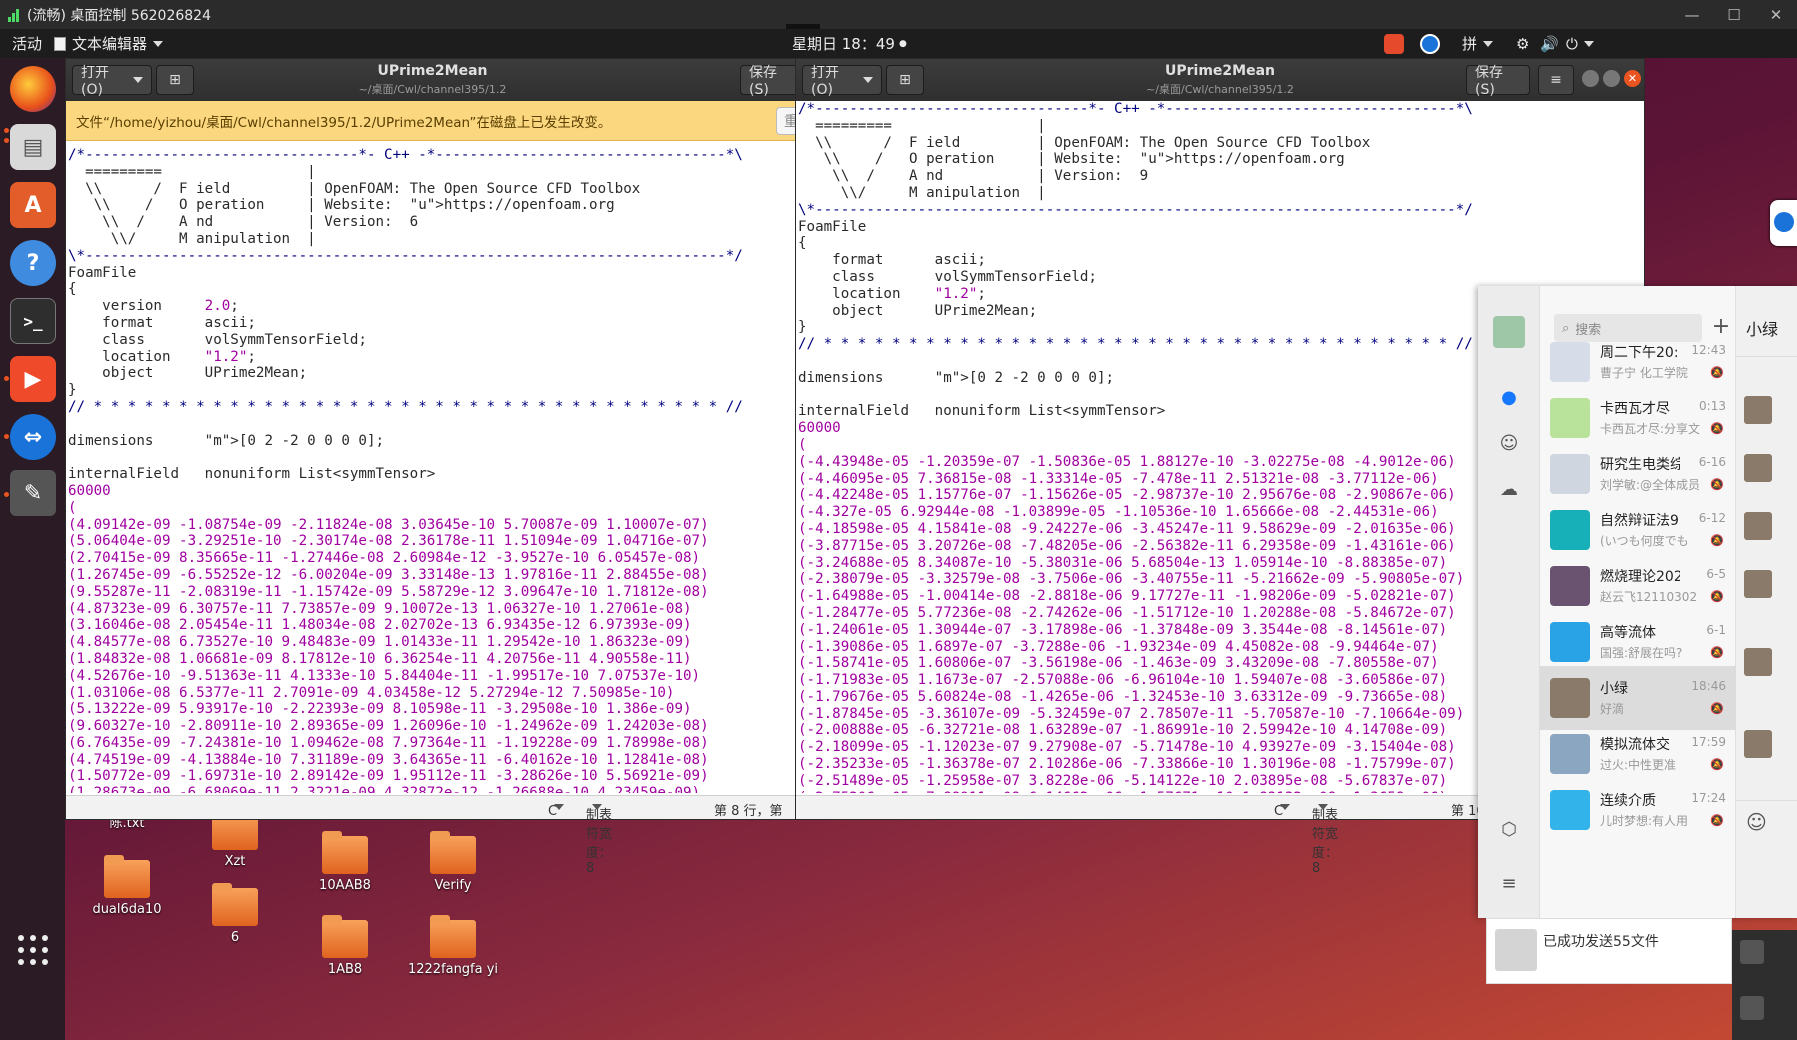 The image size is (1797, 1040). Describe the element at coordinates (1650, 429) in the screenshot. I see `conversation-preview: 卡西瓦才尽:分享文件` at that location.